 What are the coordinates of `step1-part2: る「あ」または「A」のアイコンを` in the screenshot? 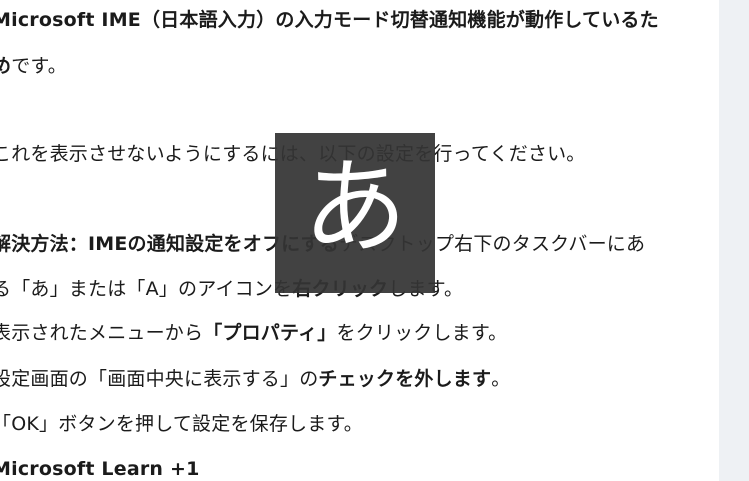 It's located at (146, 289).